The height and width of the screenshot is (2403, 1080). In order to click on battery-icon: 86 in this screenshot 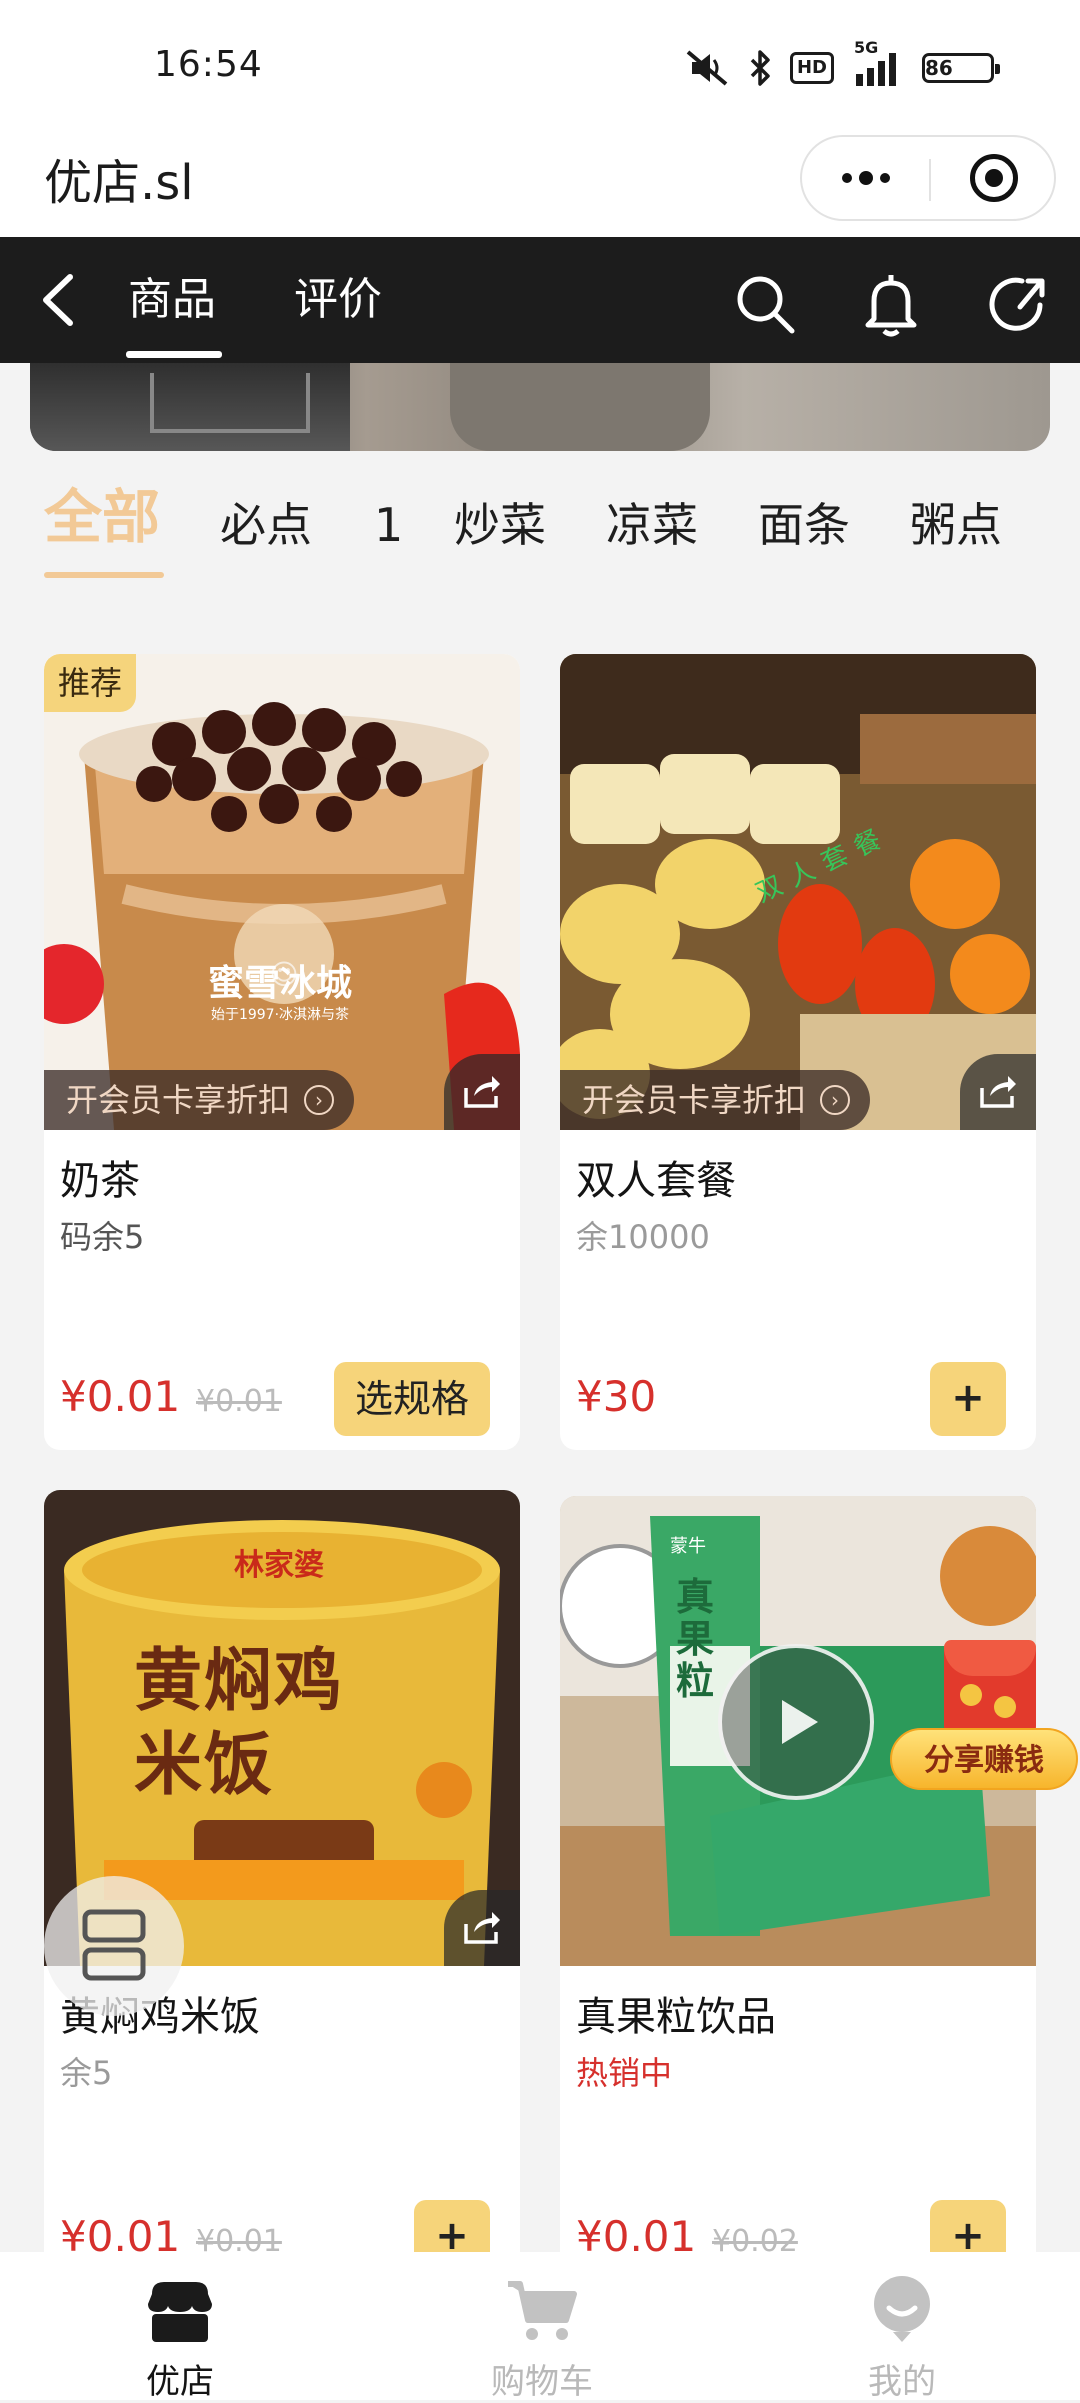, I will do `click(961, 68)`.